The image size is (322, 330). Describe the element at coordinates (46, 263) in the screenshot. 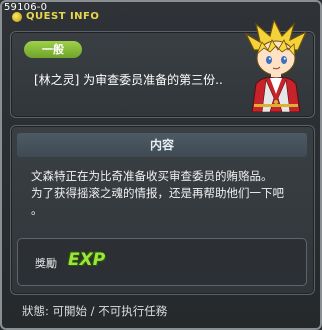

I see `reward-label: 獎勵` at that location.